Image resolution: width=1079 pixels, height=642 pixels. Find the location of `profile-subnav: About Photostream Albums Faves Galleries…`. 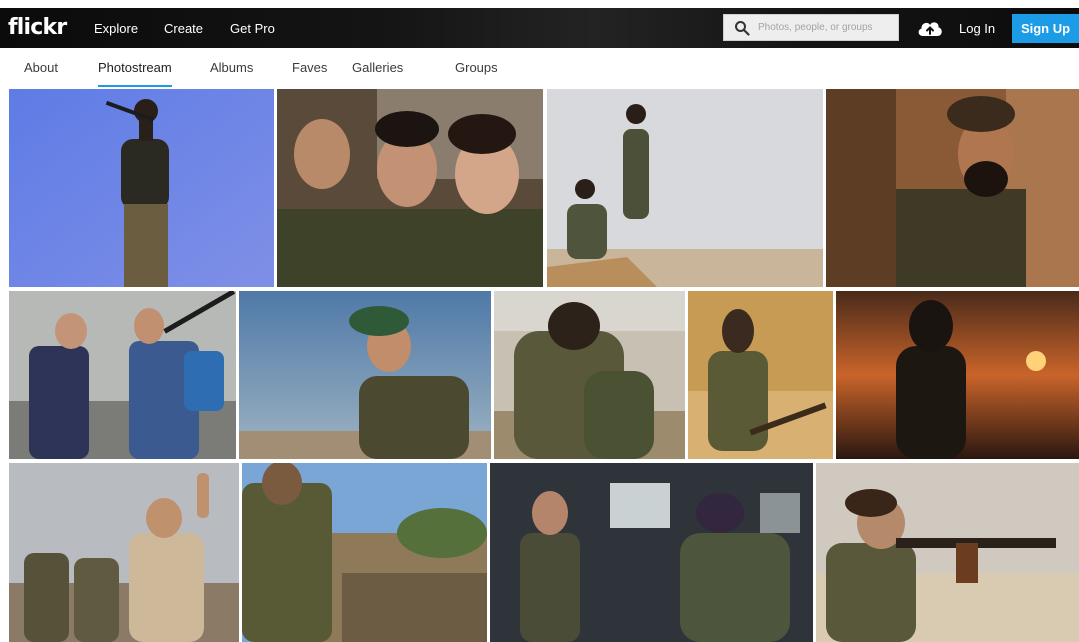

profile-subnav: About Photostream Albums Faves Galleries… is located at coordinates (539, 68).